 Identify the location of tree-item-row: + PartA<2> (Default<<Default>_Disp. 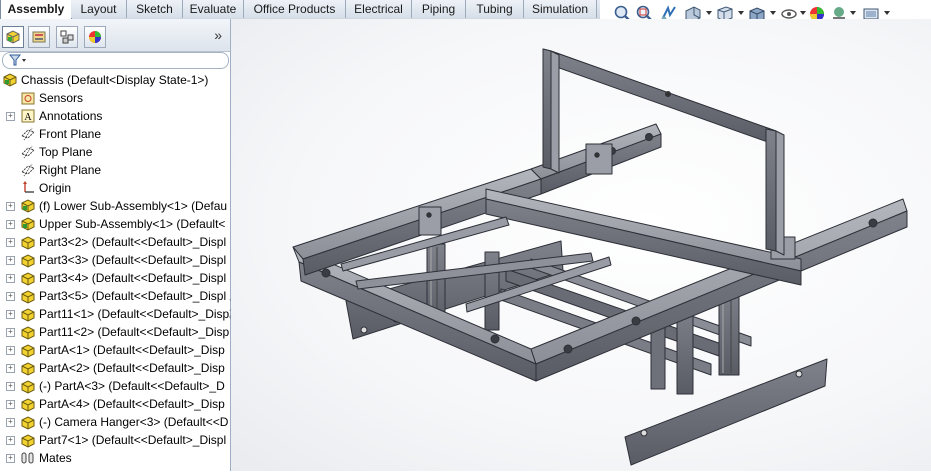
(115, 368).